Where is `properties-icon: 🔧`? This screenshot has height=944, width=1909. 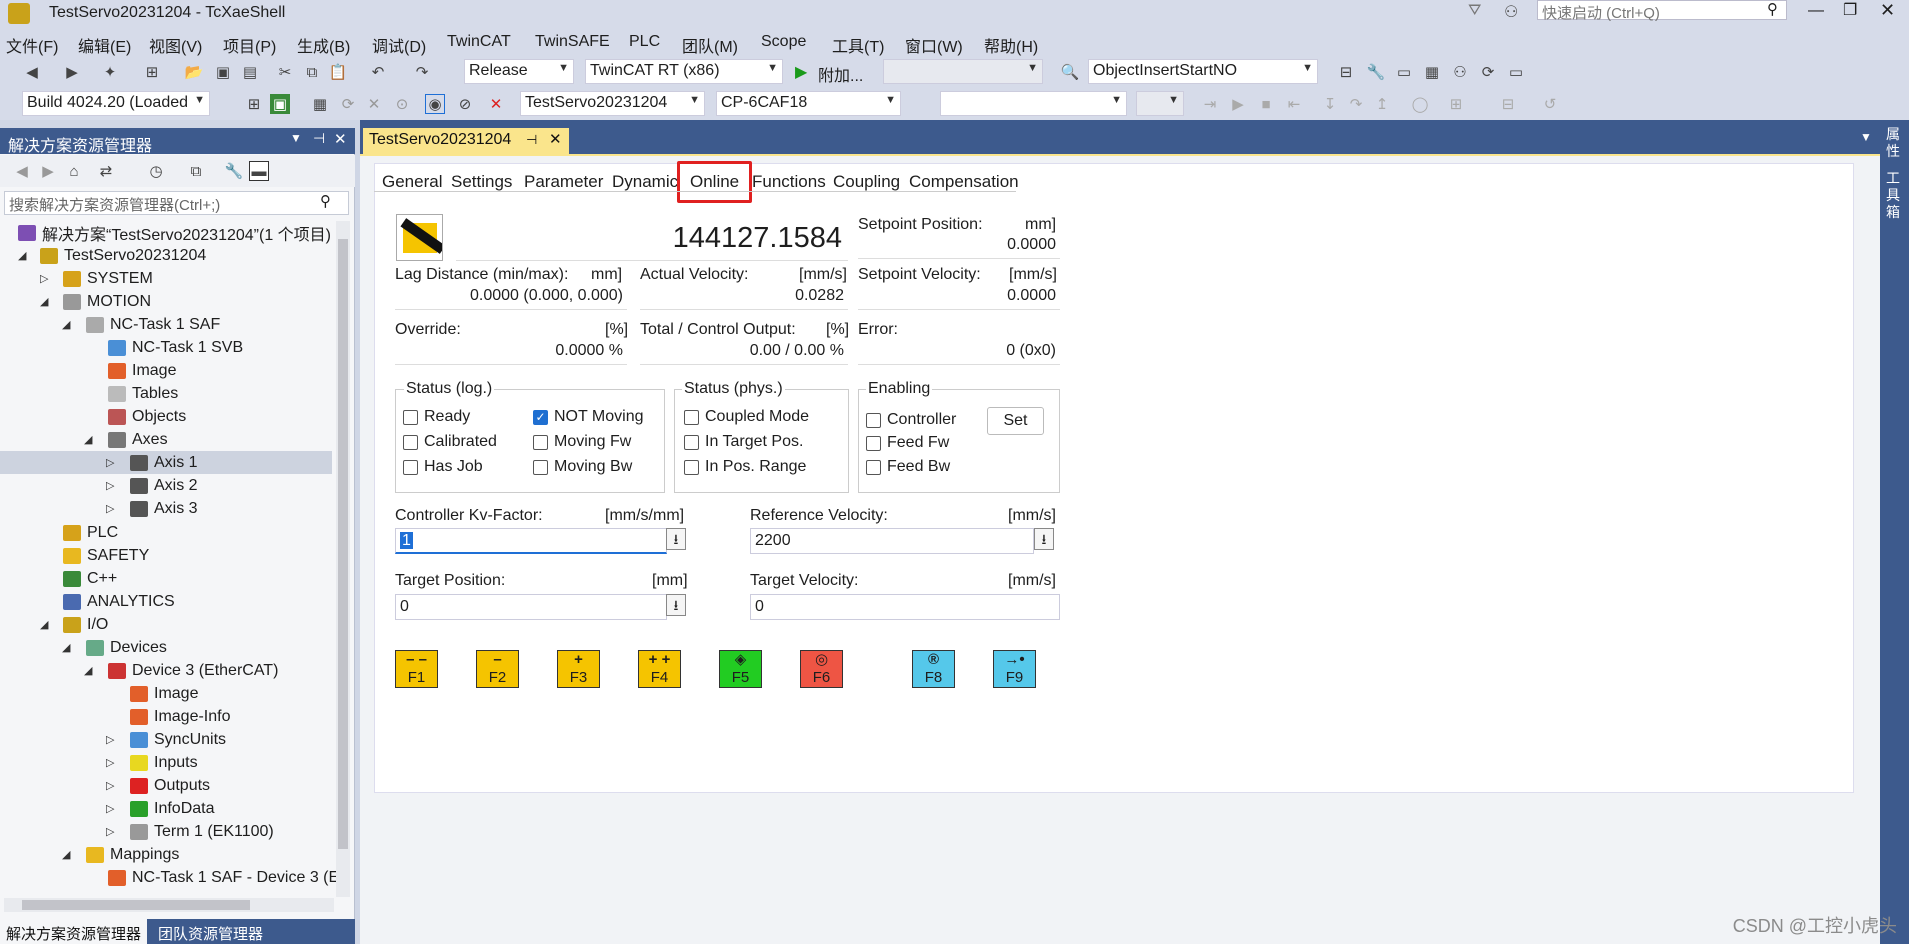
properties-icon: 🔧 is located at coordinates (234, 171).